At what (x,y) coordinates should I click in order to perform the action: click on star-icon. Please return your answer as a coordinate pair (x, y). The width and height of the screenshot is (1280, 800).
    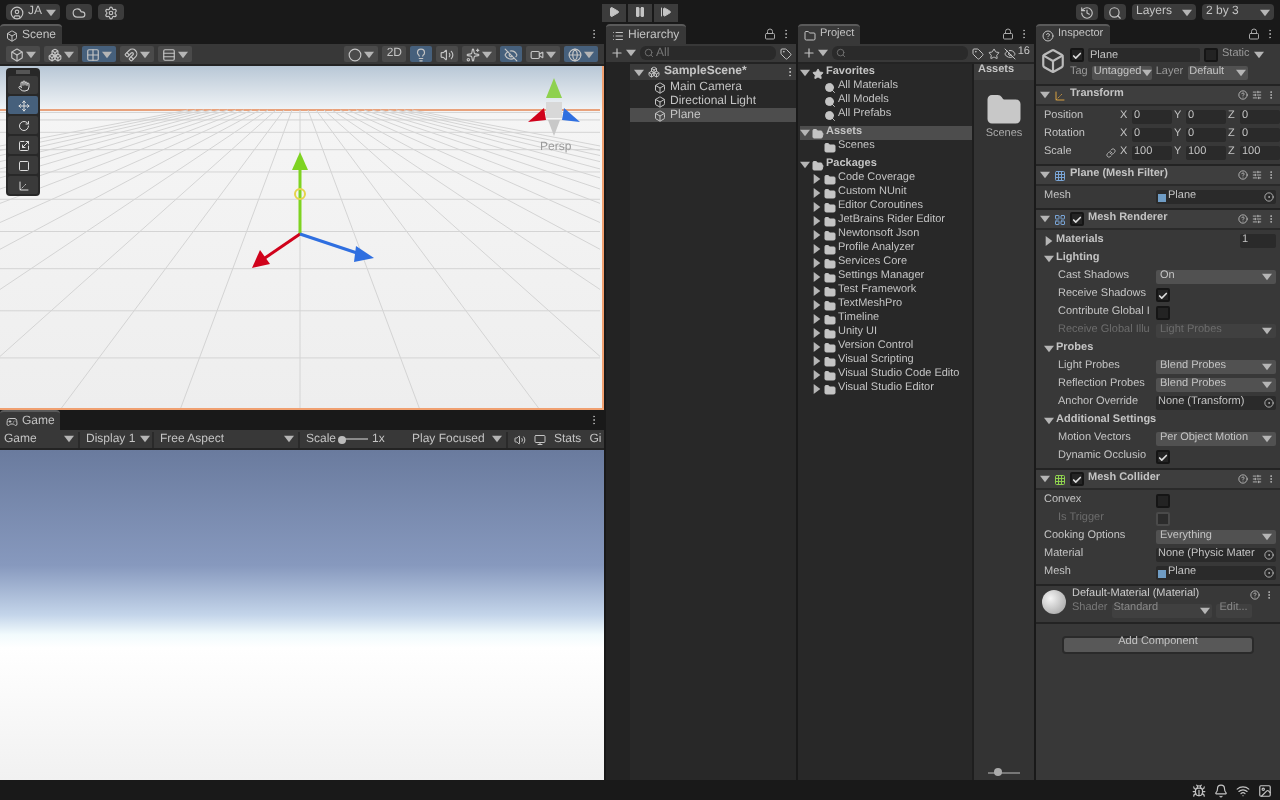
    Looking at the image, I should click on (993, 53).